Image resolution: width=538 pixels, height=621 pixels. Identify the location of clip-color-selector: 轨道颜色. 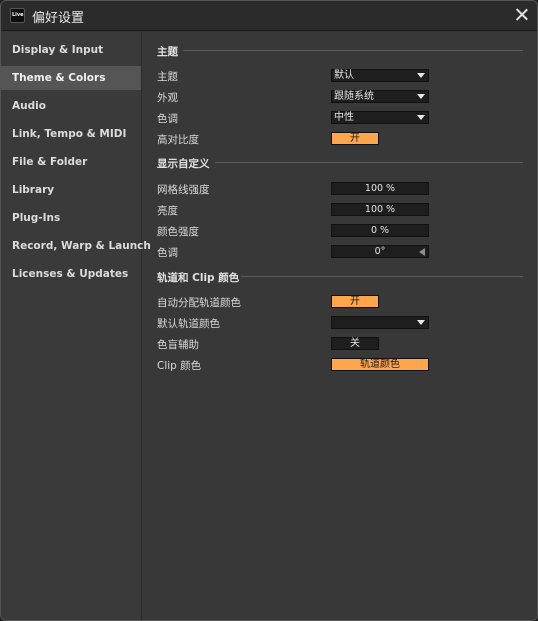
(380, 364).